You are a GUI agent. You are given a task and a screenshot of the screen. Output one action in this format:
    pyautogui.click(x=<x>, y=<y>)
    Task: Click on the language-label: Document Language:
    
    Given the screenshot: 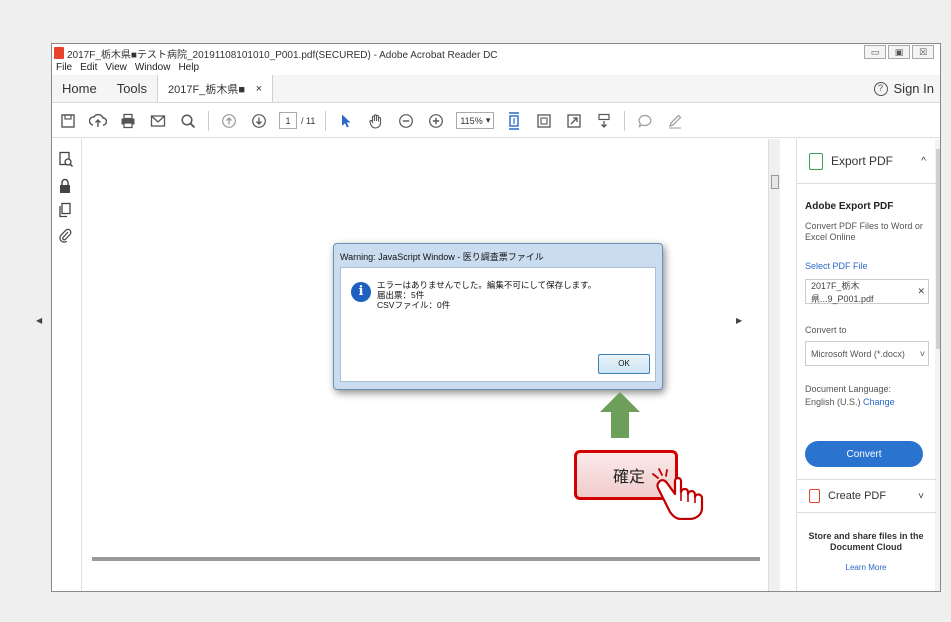 What is the action you would take?
    pyautogui.click(x=848, y=389)
    